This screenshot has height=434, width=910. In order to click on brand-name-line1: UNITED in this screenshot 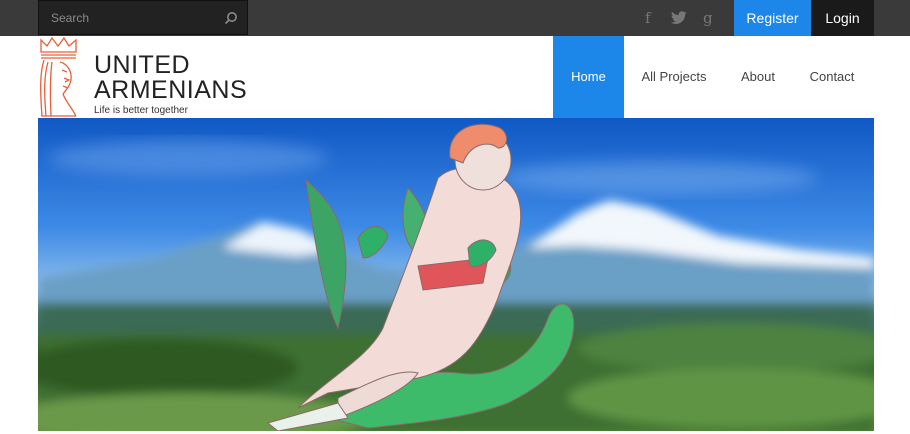, I will do `click(142, 65)`.